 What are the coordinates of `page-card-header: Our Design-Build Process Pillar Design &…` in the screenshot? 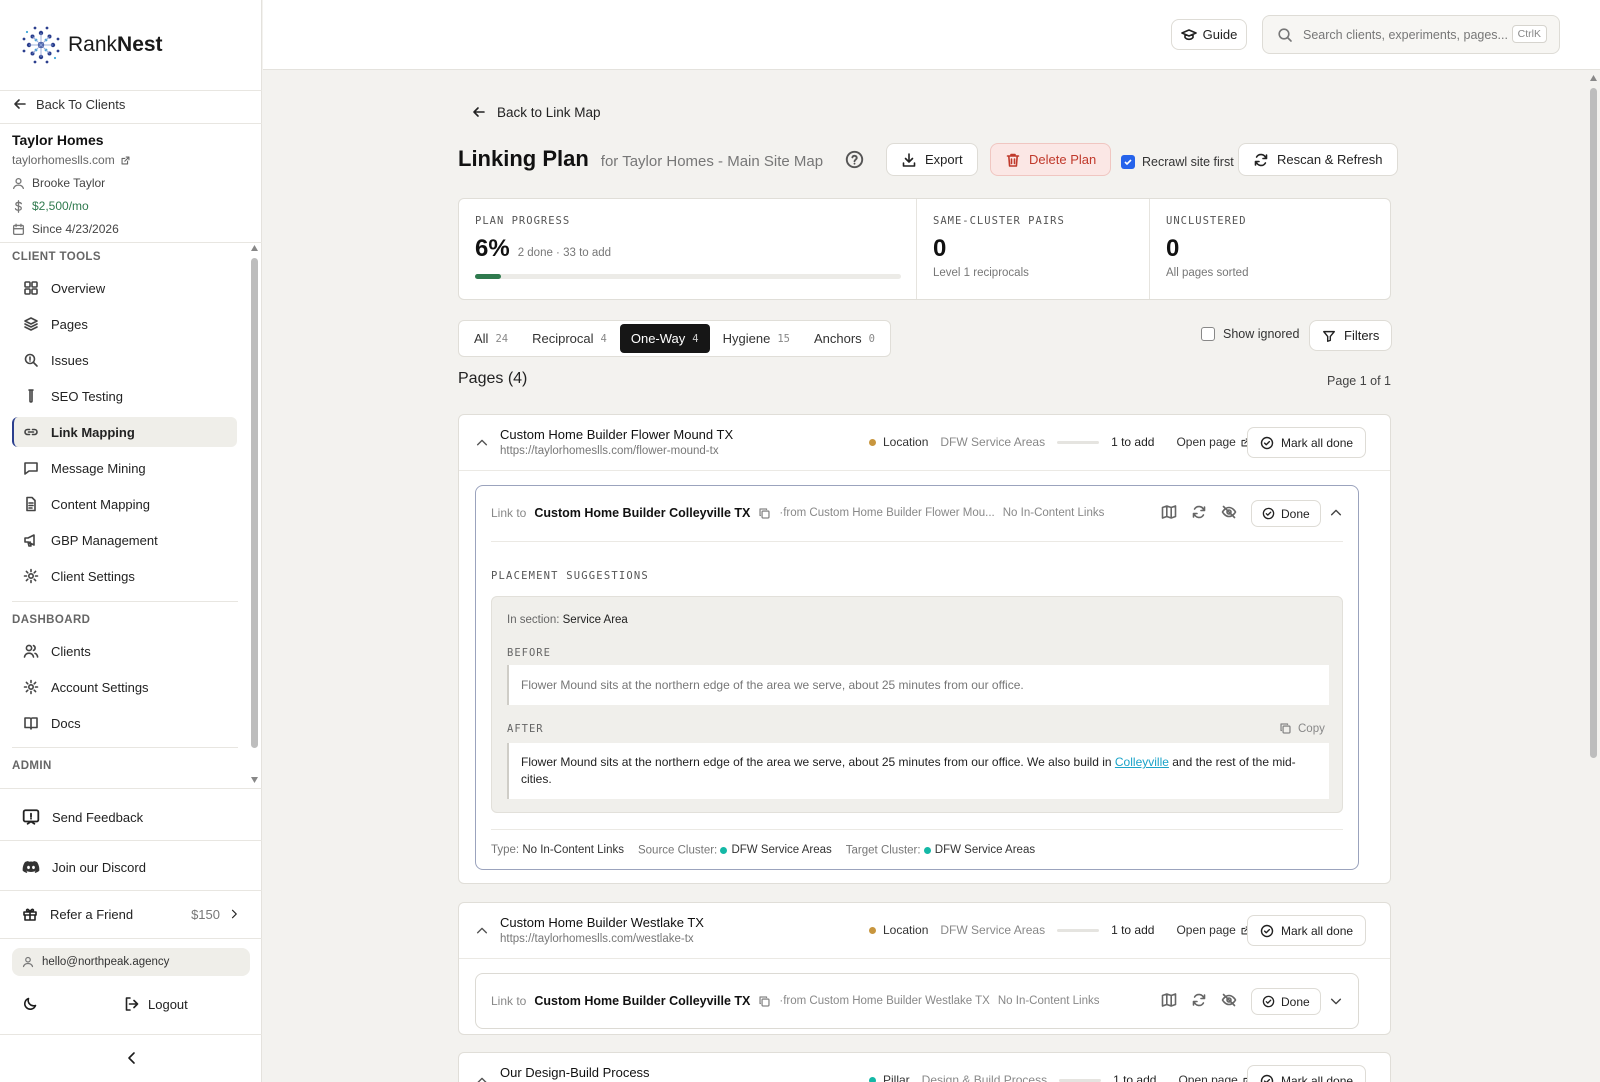 It's located at (924, 1067).